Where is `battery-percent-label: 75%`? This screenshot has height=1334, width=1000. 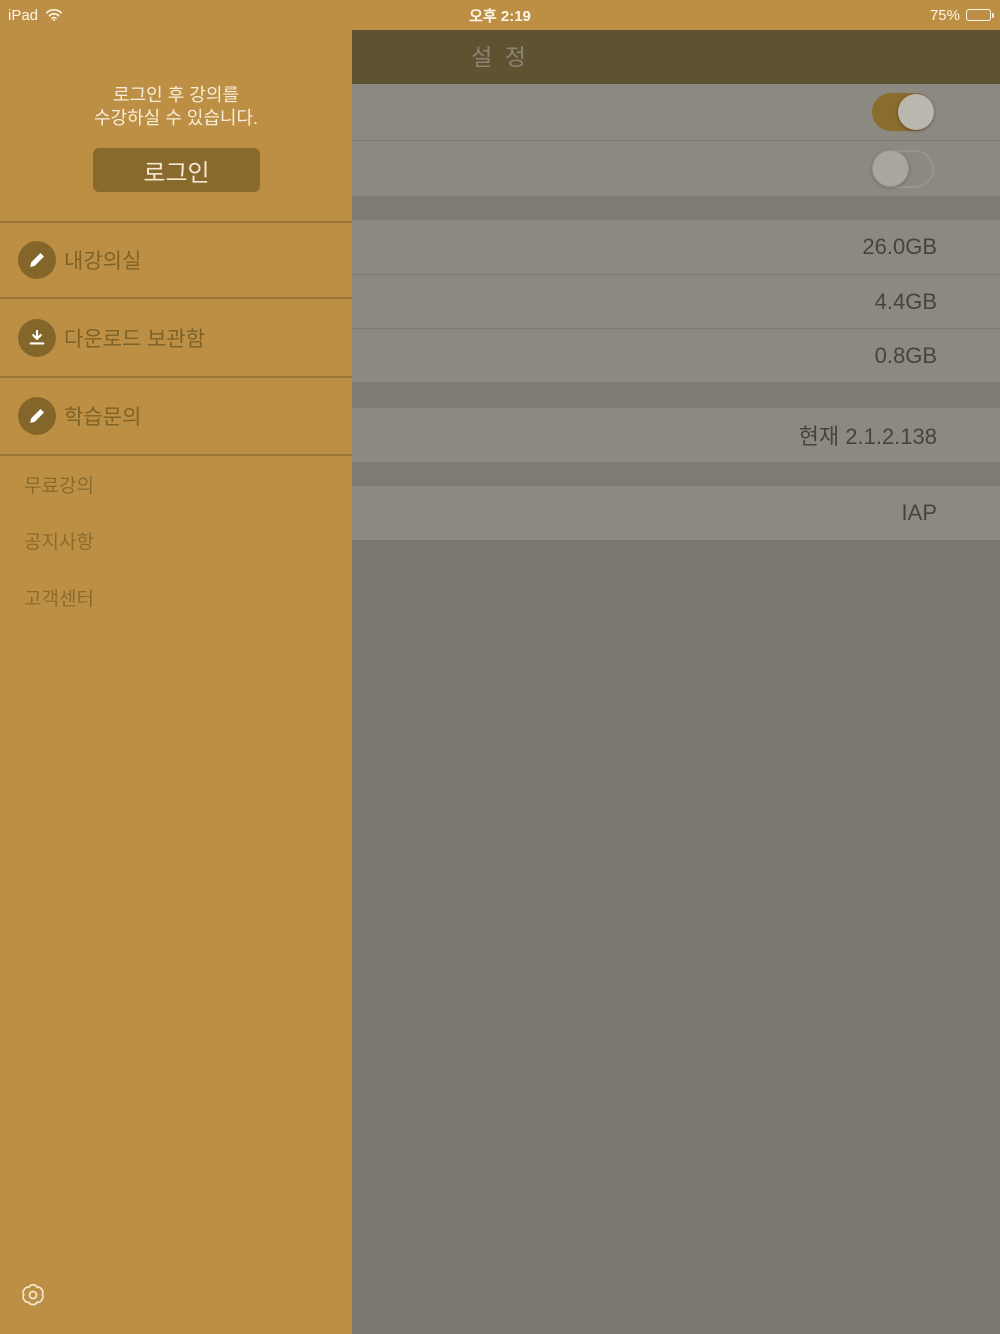 battery-percent-label: 75% is located at coordinates (944, 15).